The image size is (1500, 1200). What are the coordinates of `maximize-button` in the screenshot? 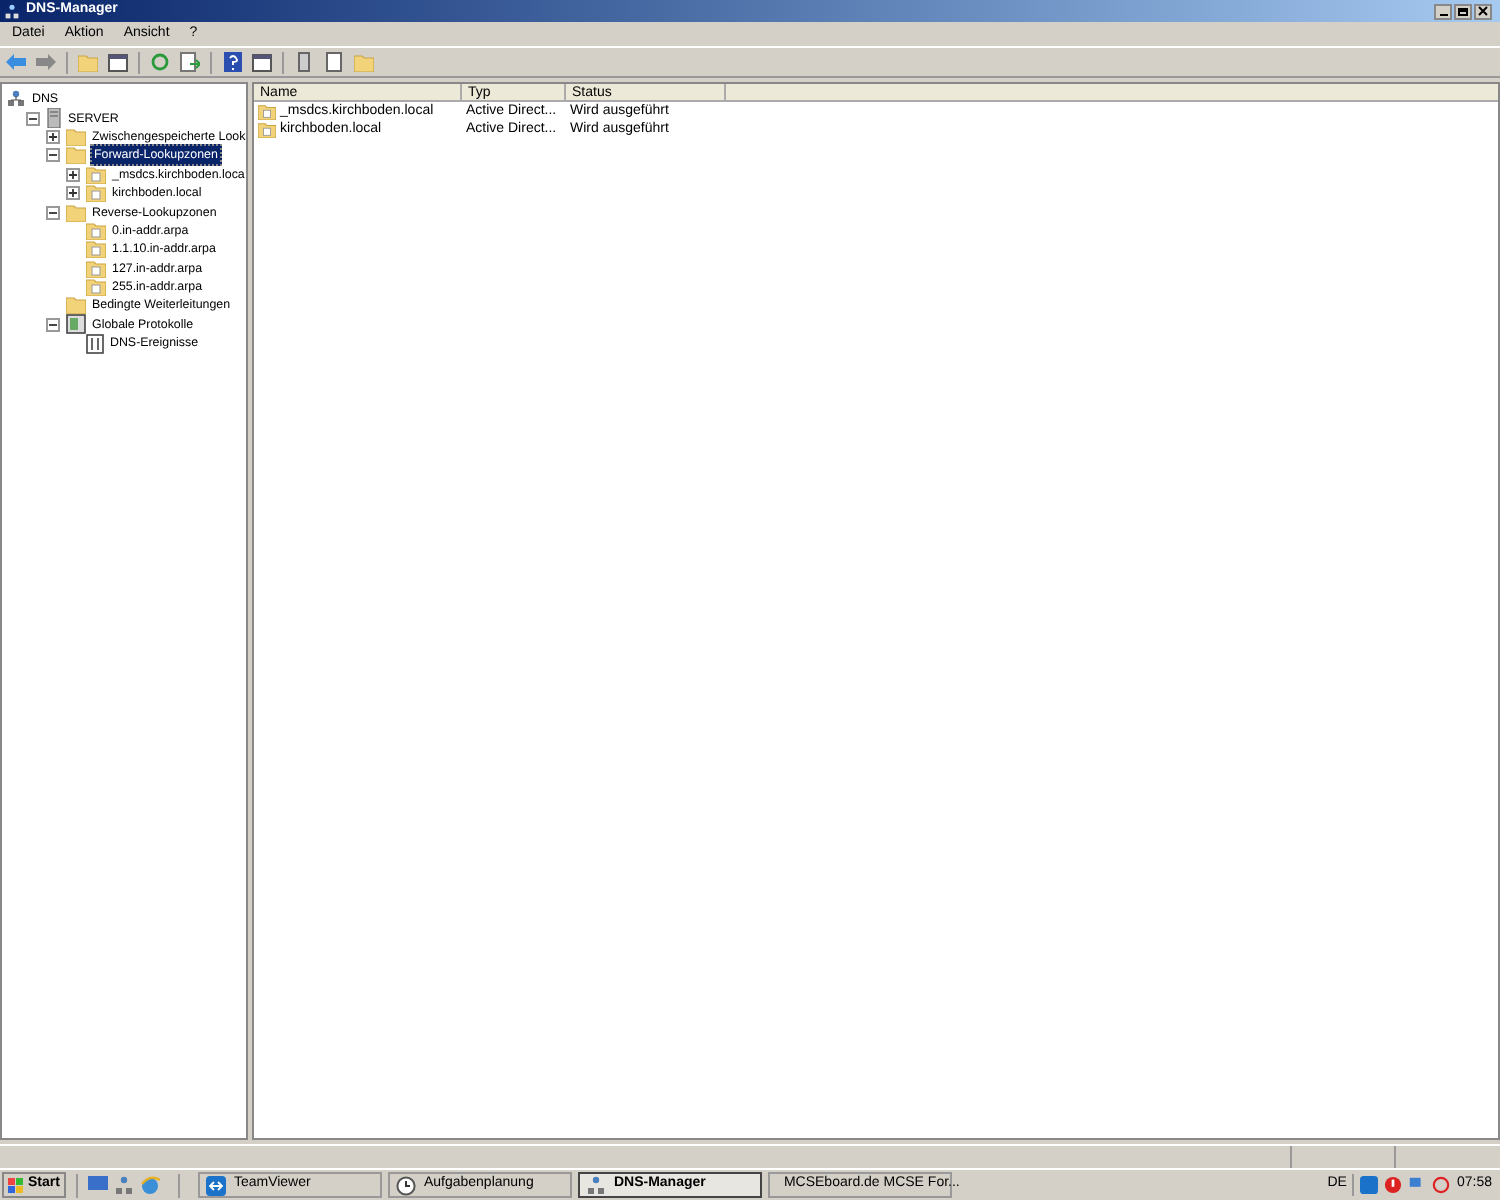 It's located at (1463, 11).